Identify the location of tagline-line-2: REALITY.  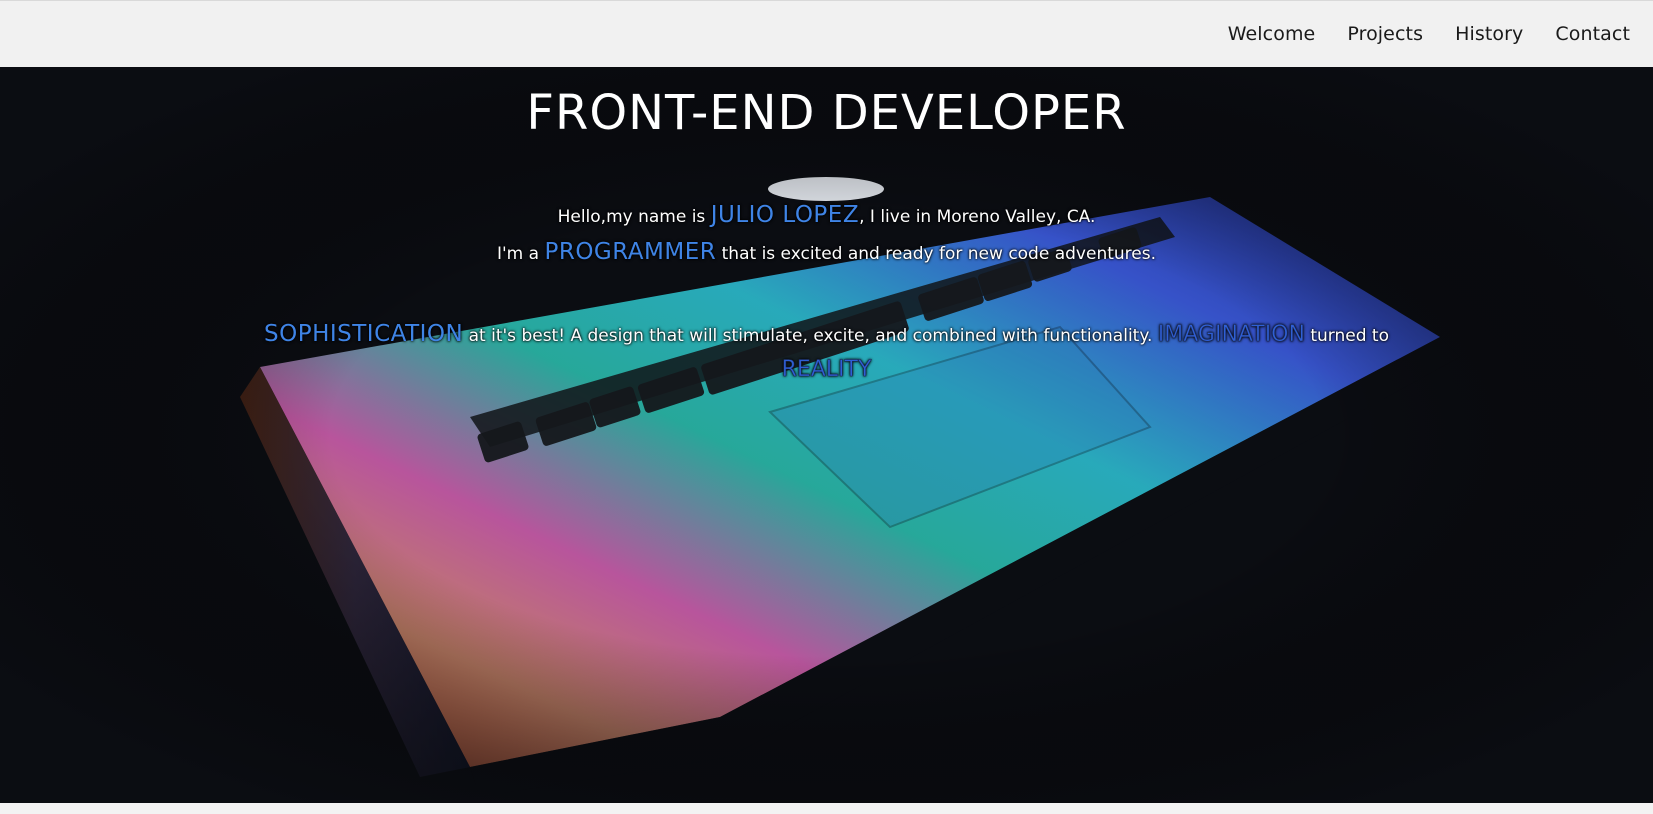
(826, 370).